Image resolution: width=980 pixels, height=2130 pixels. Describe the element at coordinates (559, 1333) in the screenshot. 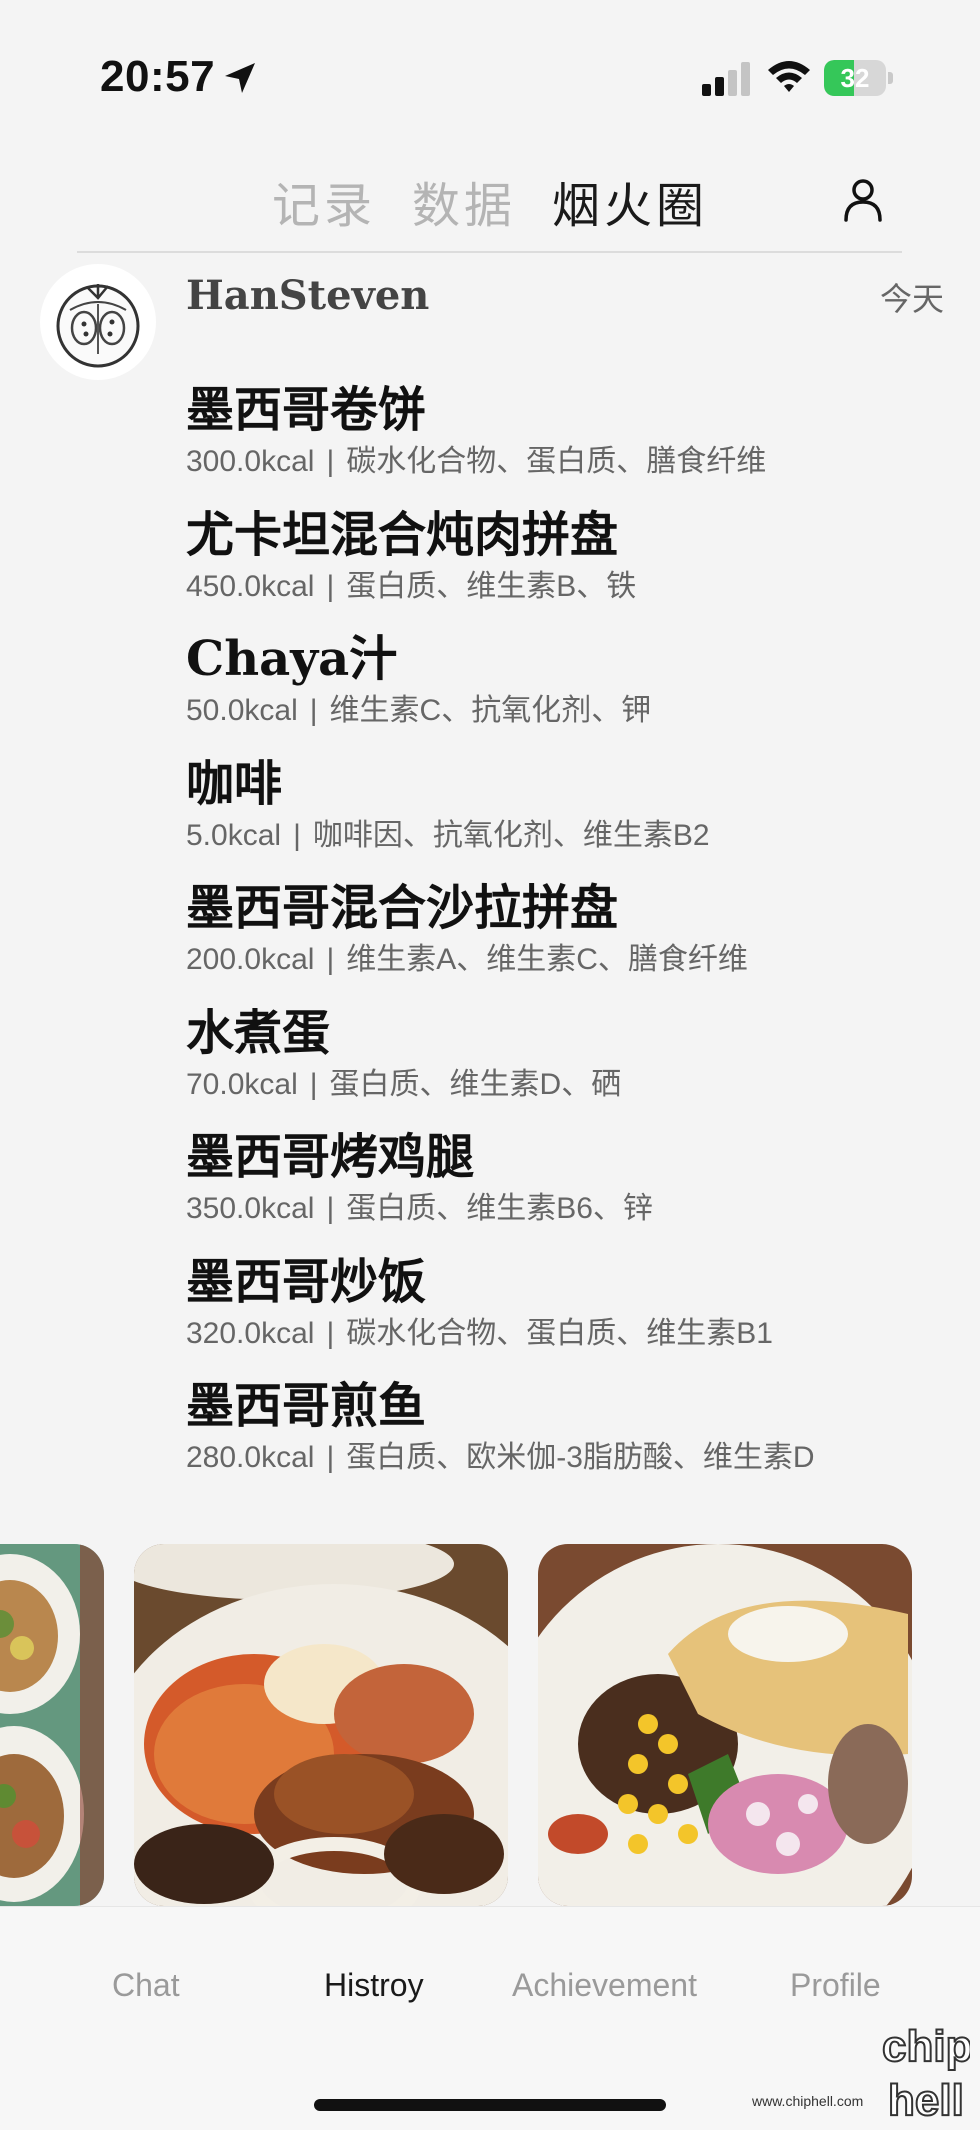

I see `food-nutrients: 碳水化合物、蛋白质、维生素B1` at that location.